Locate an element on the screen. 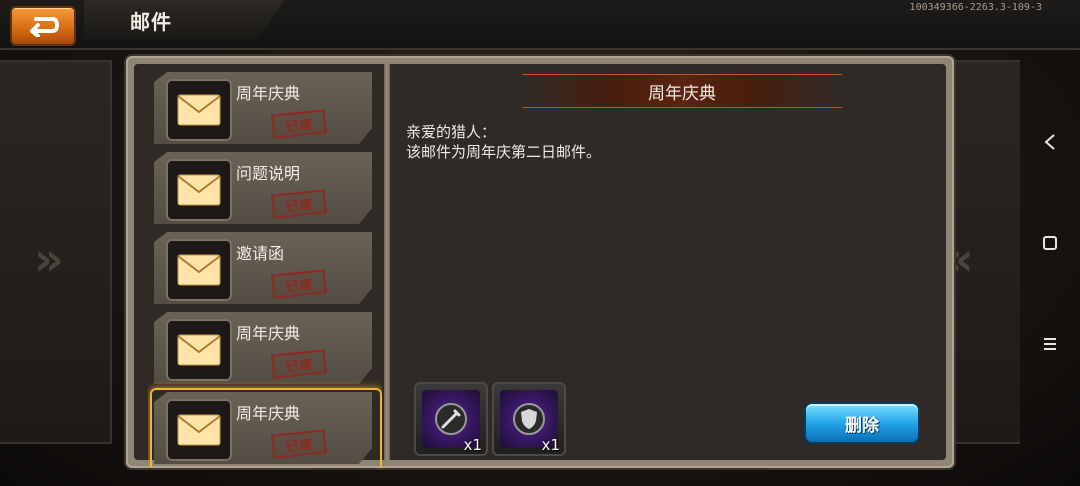 Image resolution: width=1080 pixels, height=486 pixels. back-button is located at coordinates (43, 26).